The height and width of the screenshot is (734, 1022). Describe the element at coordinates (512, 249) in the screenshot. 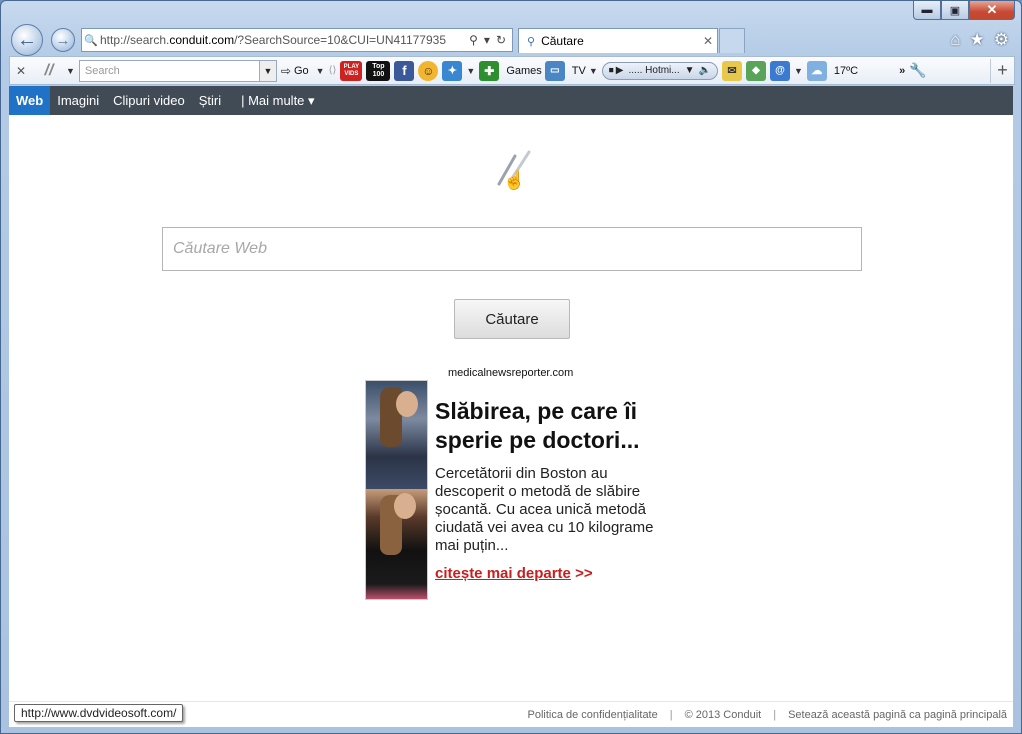

I see `web-search-input: Căutare Web` at that location.